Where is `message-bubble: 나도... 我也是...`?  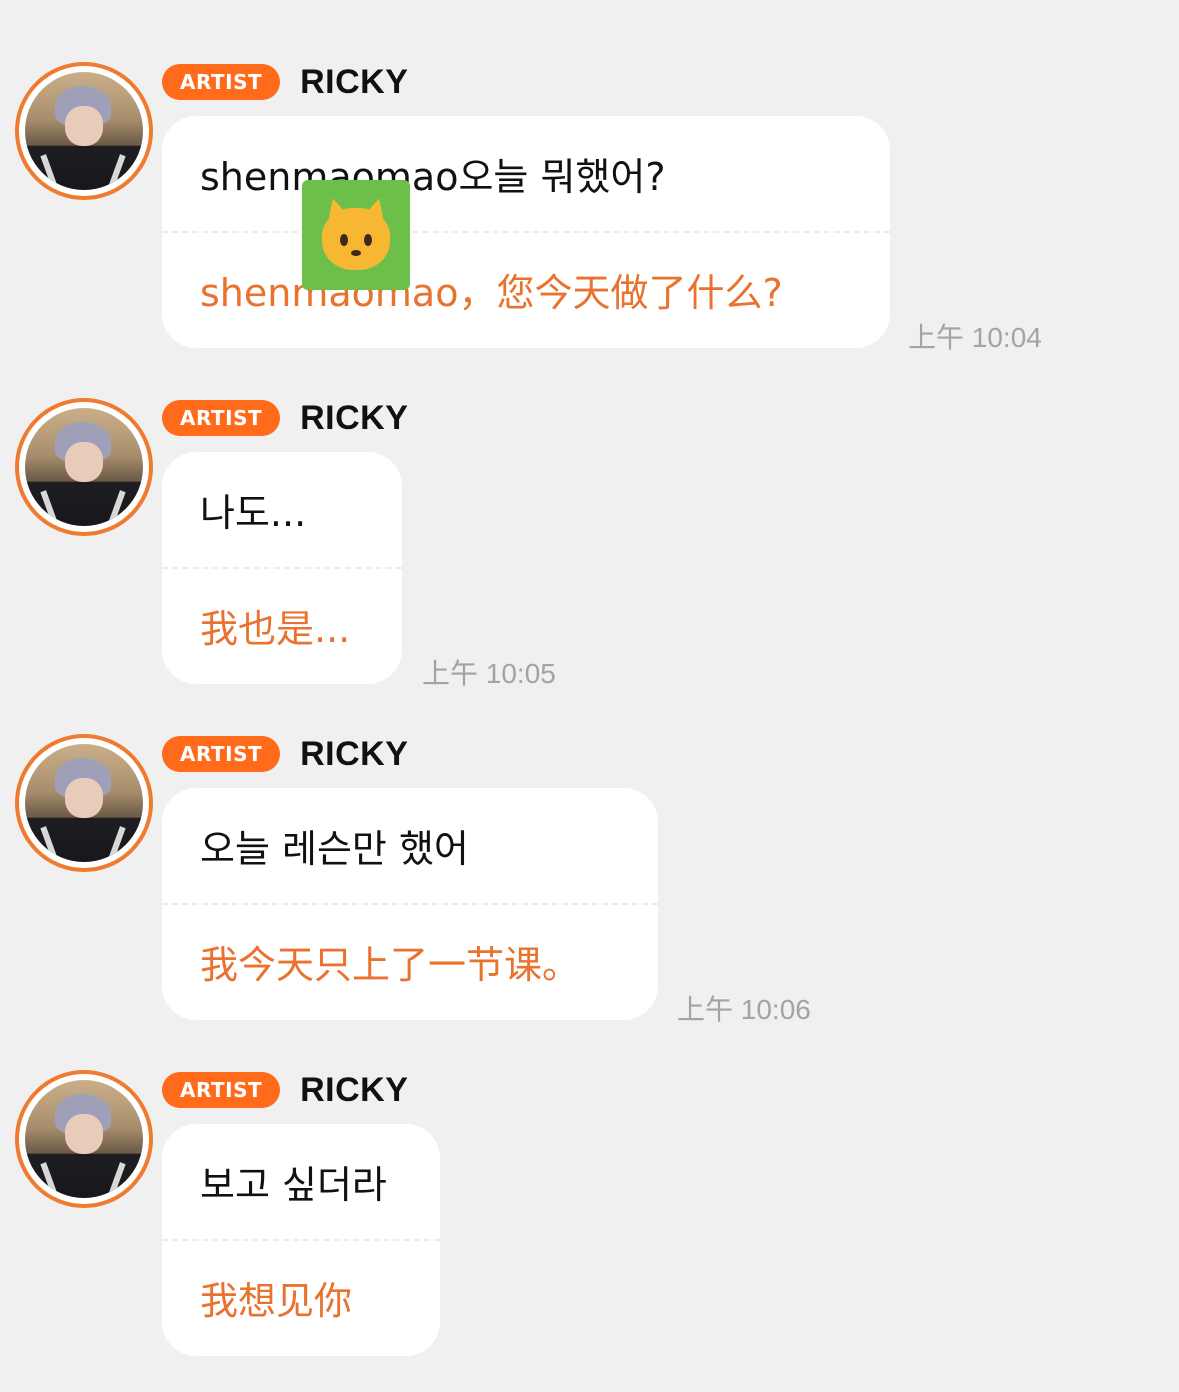 message-bubble: 나도... 我也是... is located at coordinates (282, 568).